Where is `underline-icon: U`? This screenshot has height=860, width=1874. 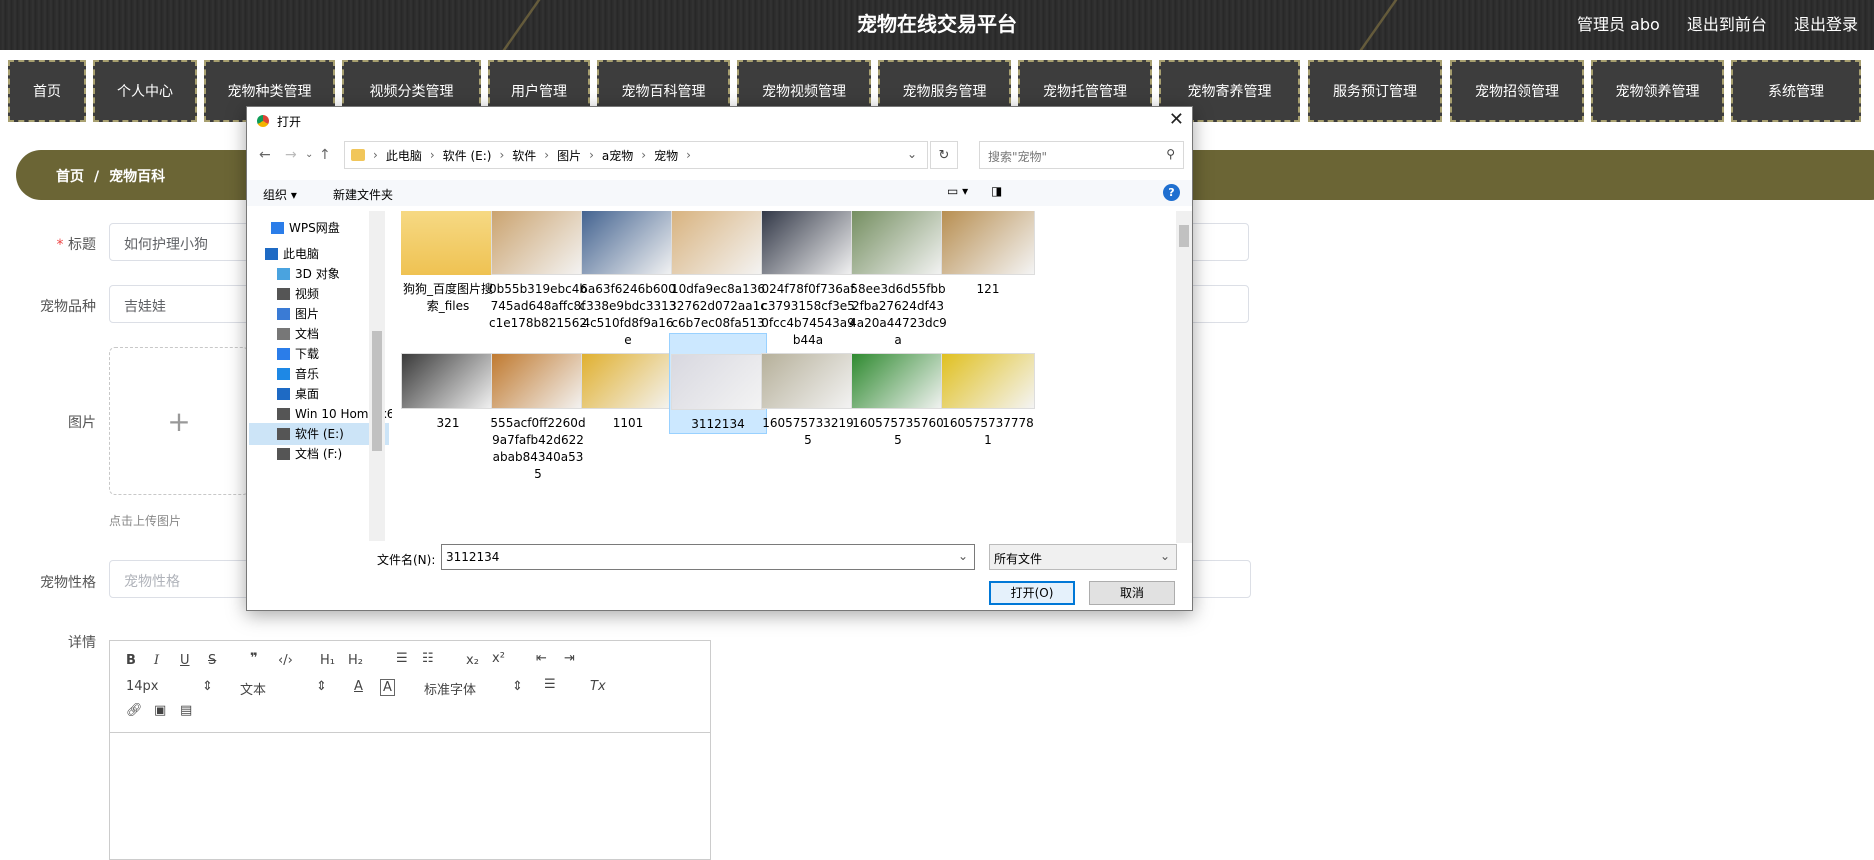 underline-icon: U is located at coordinates (185, 660).